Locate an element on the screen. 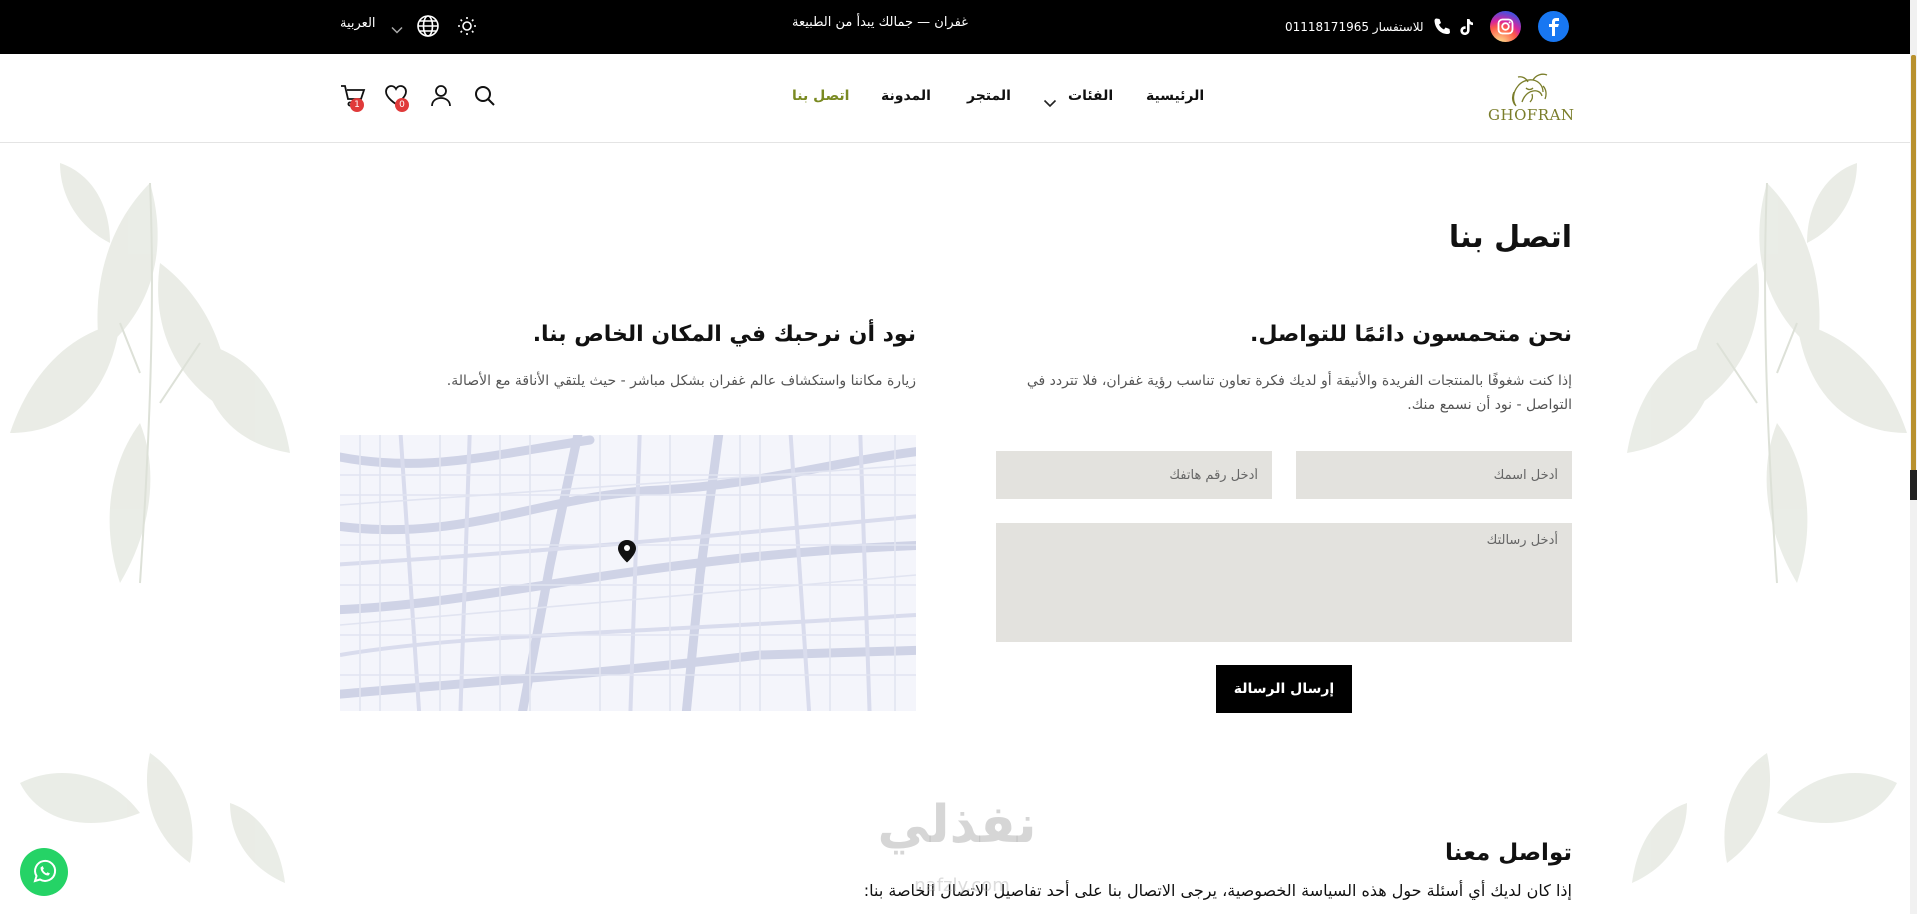 This screenshot has width=1917, height=914. logo: GHOFRAN is located at coordinates (1531, 98).